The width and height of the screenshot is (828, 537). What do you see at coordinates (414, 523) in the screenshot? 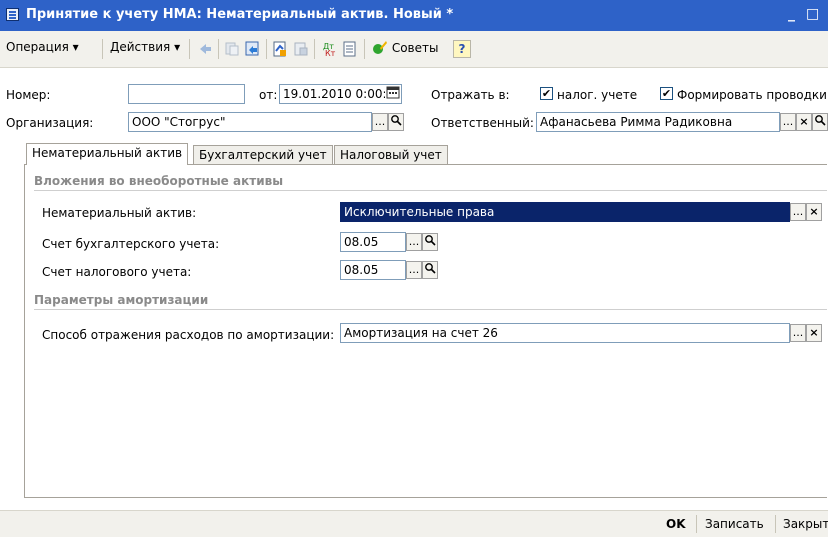
I see `bottom-button-bar: OK Записать Закрыть` at bounding box center [414, 523].